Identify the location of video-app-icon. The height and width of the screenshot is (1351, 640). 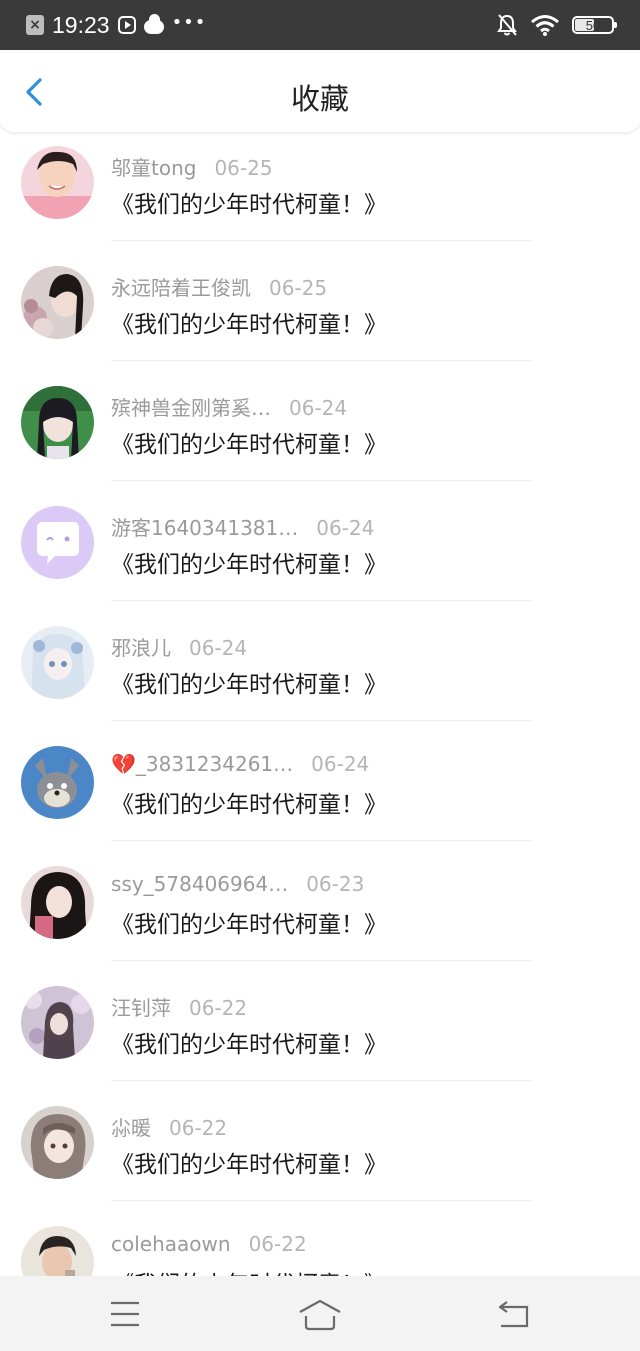
(126, 25).